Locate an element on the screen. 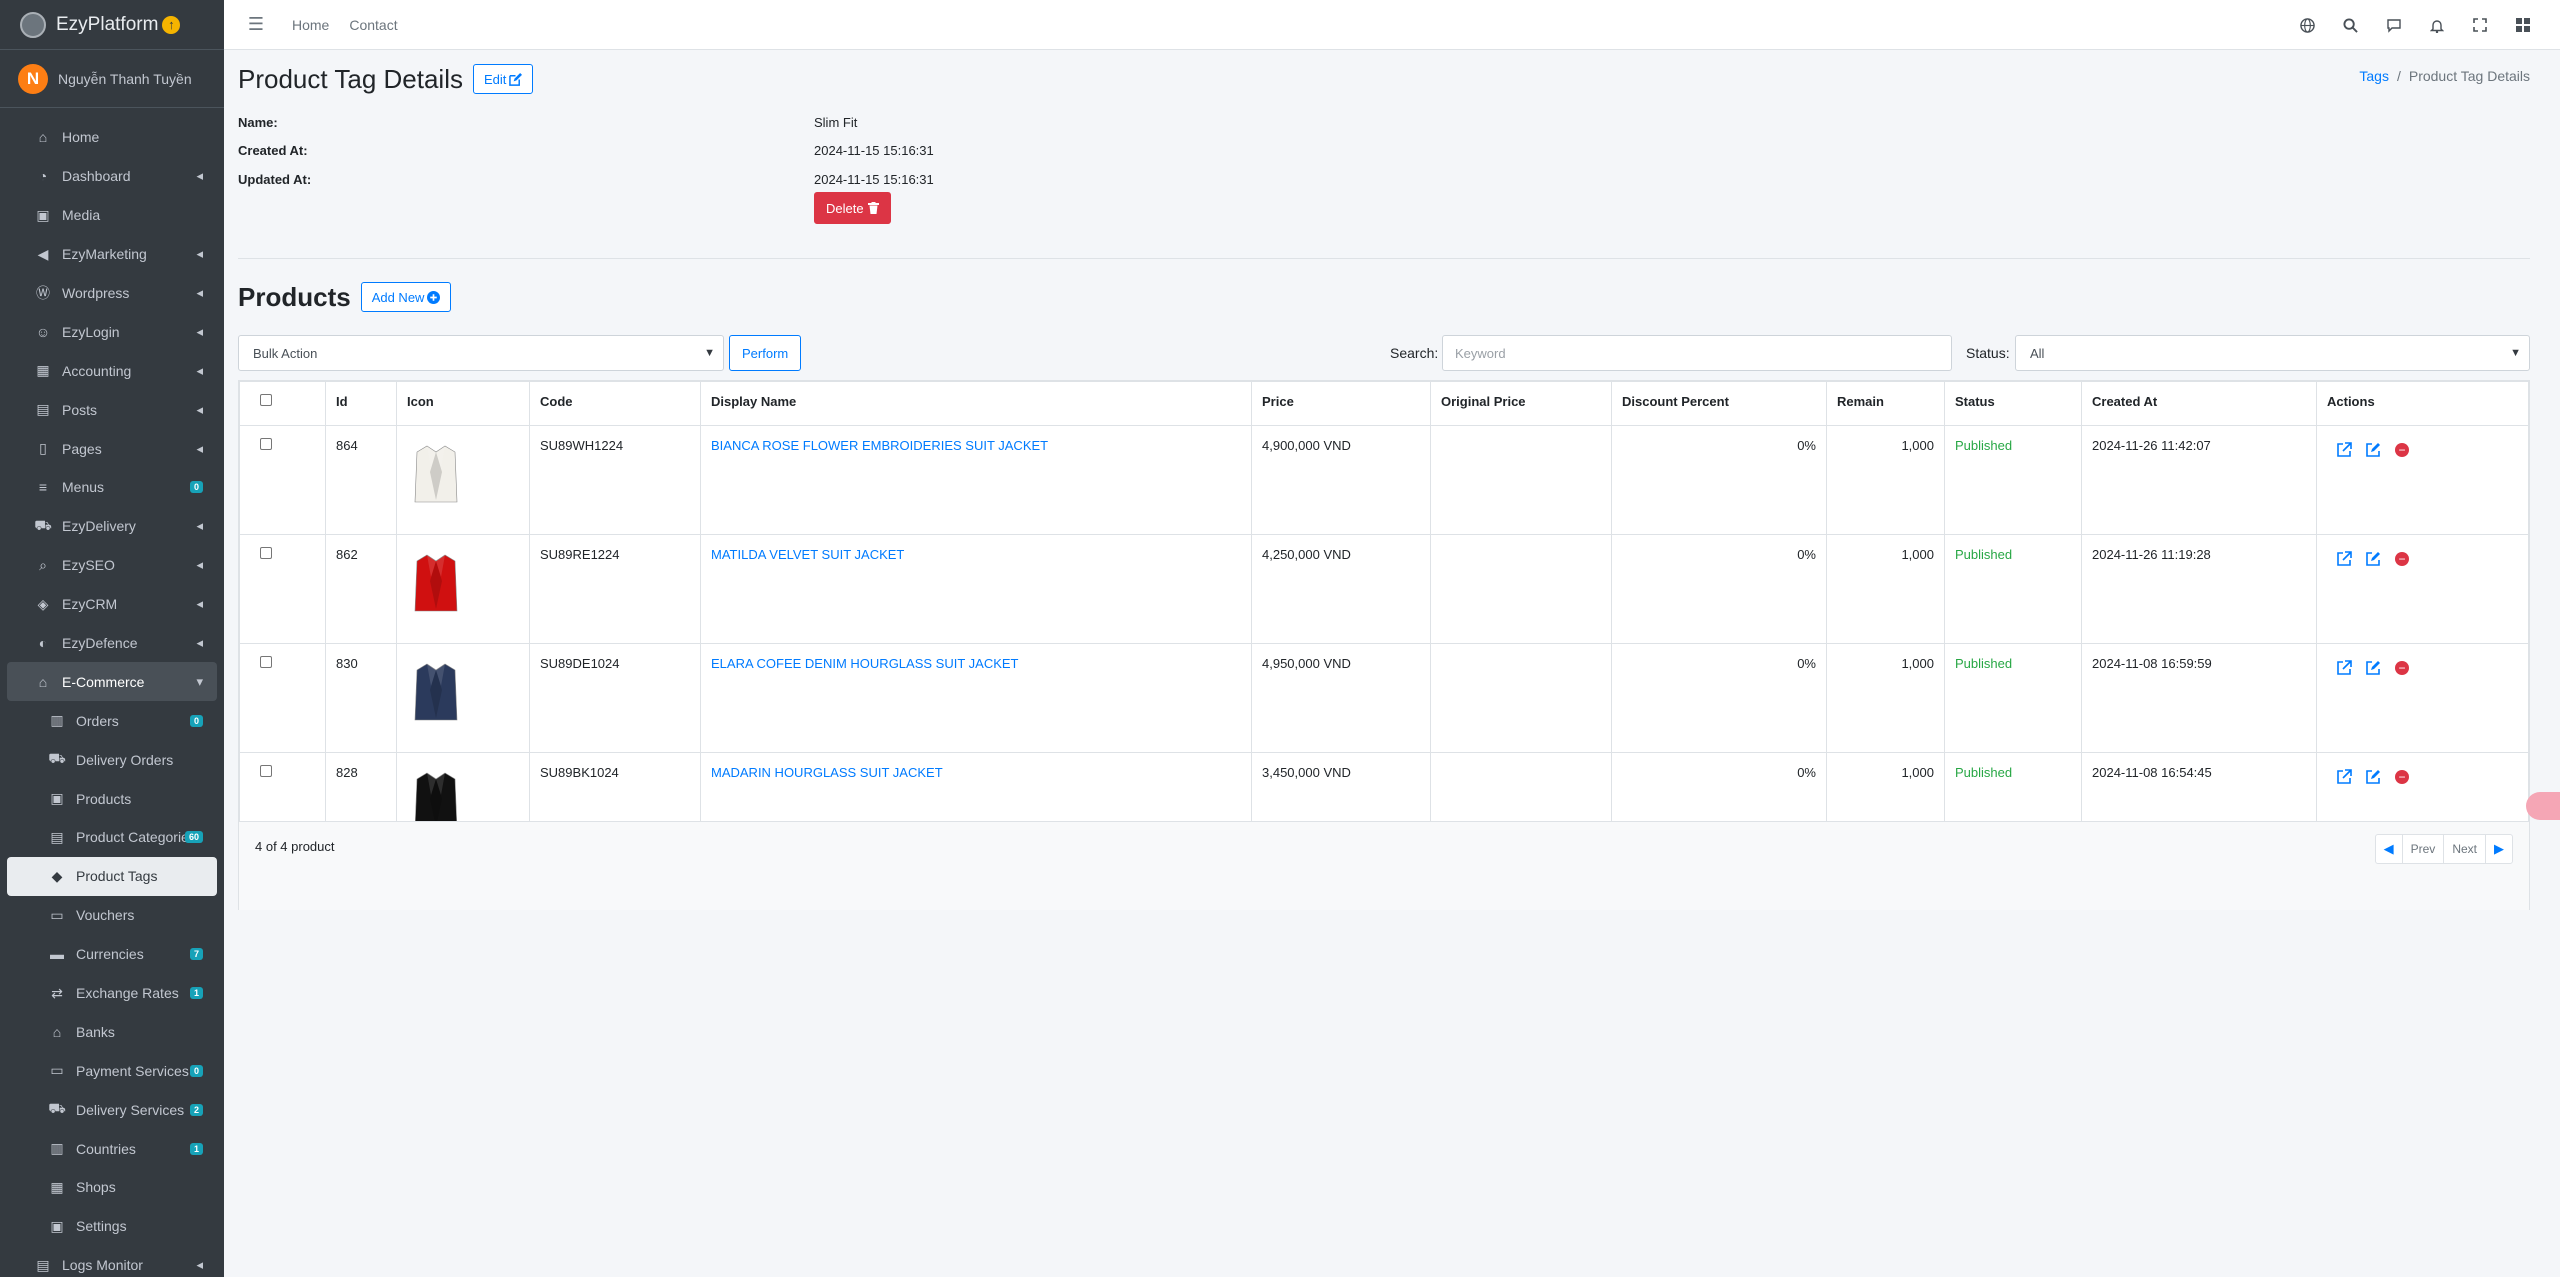 Image resolution: width=2560 pixels, height=1277 pixels. nav-link-contact: Contact is located at coordinates (373, 25).